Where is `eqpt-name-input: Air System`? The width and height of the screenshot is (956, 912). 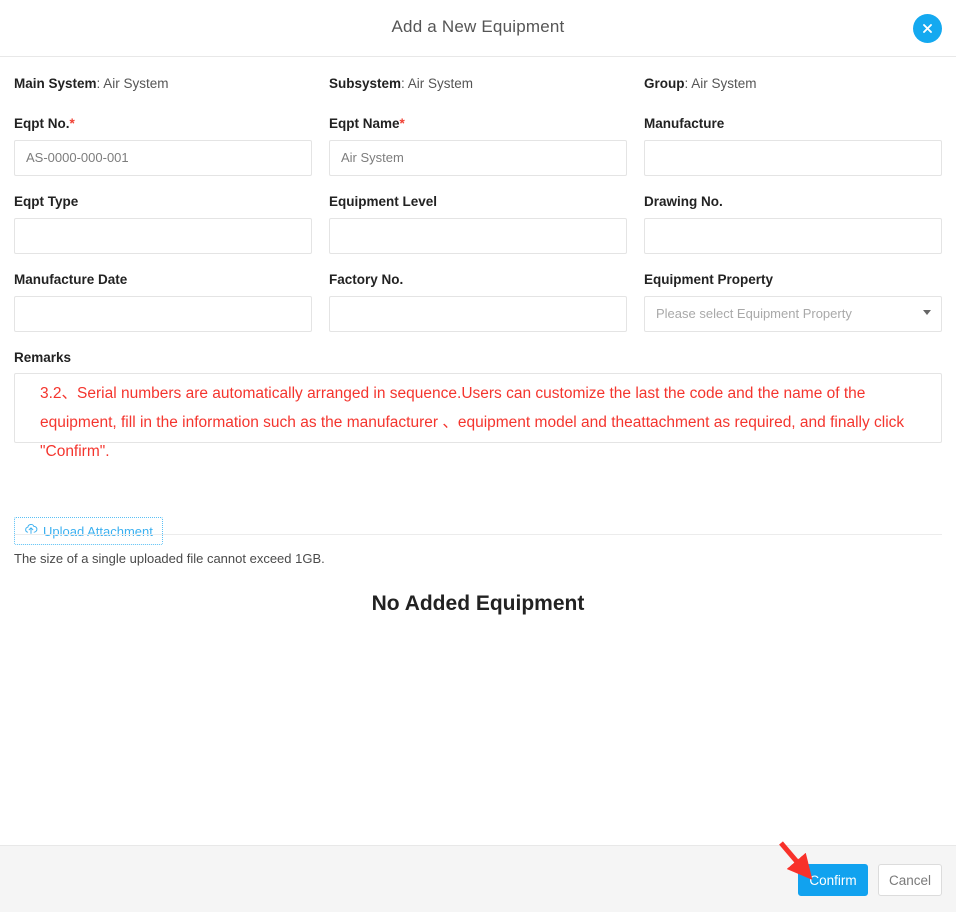 eqpt-name-input: Air System is located at coordinates (478, 158).